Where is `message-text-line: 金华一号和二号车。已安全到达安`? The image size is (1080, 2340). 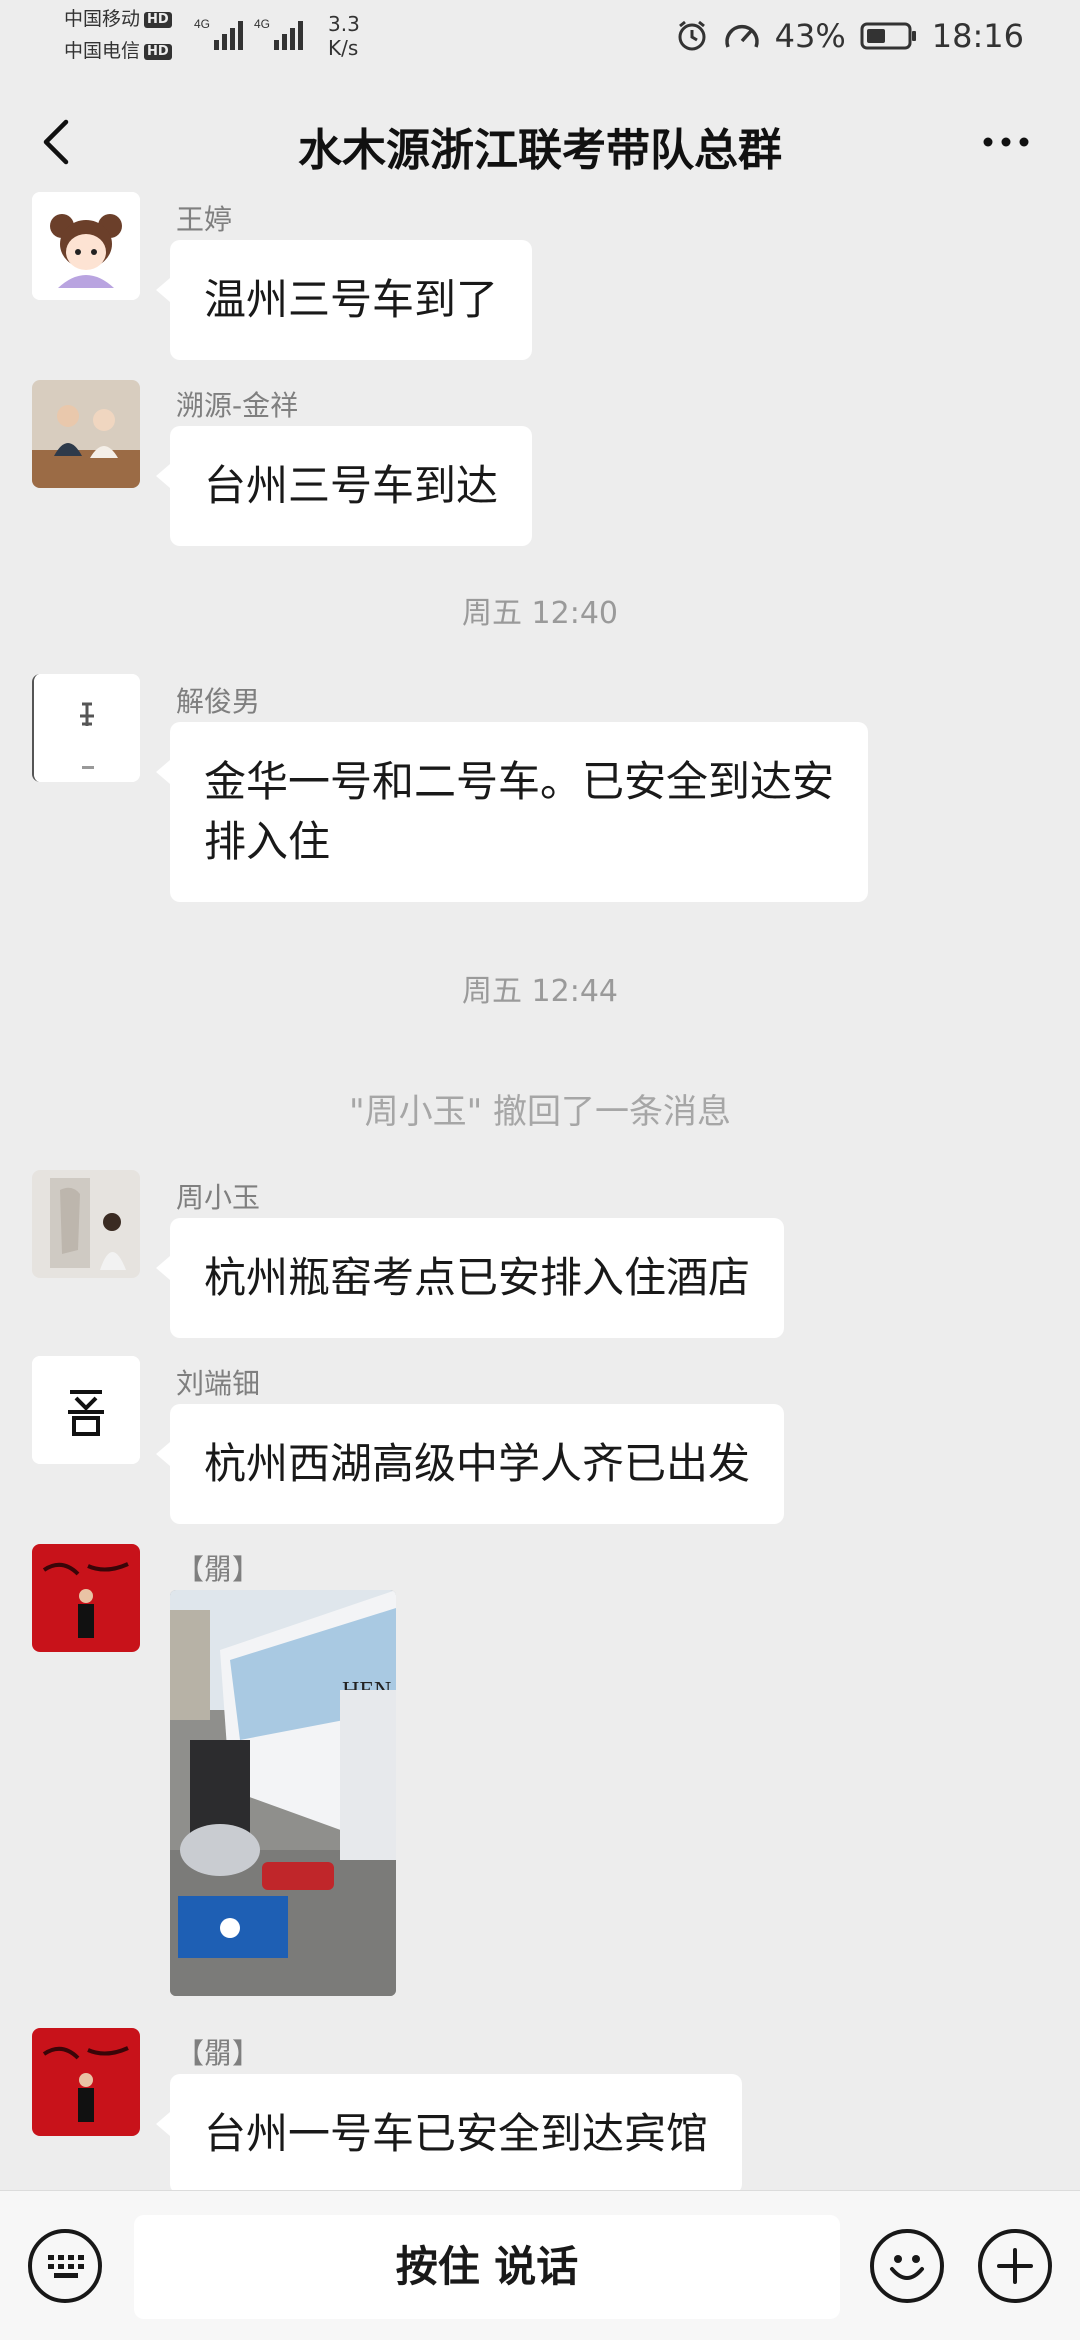
message-text-line: 金华一号和二号车。已安全到达安 is located at coordinates (519, 781).